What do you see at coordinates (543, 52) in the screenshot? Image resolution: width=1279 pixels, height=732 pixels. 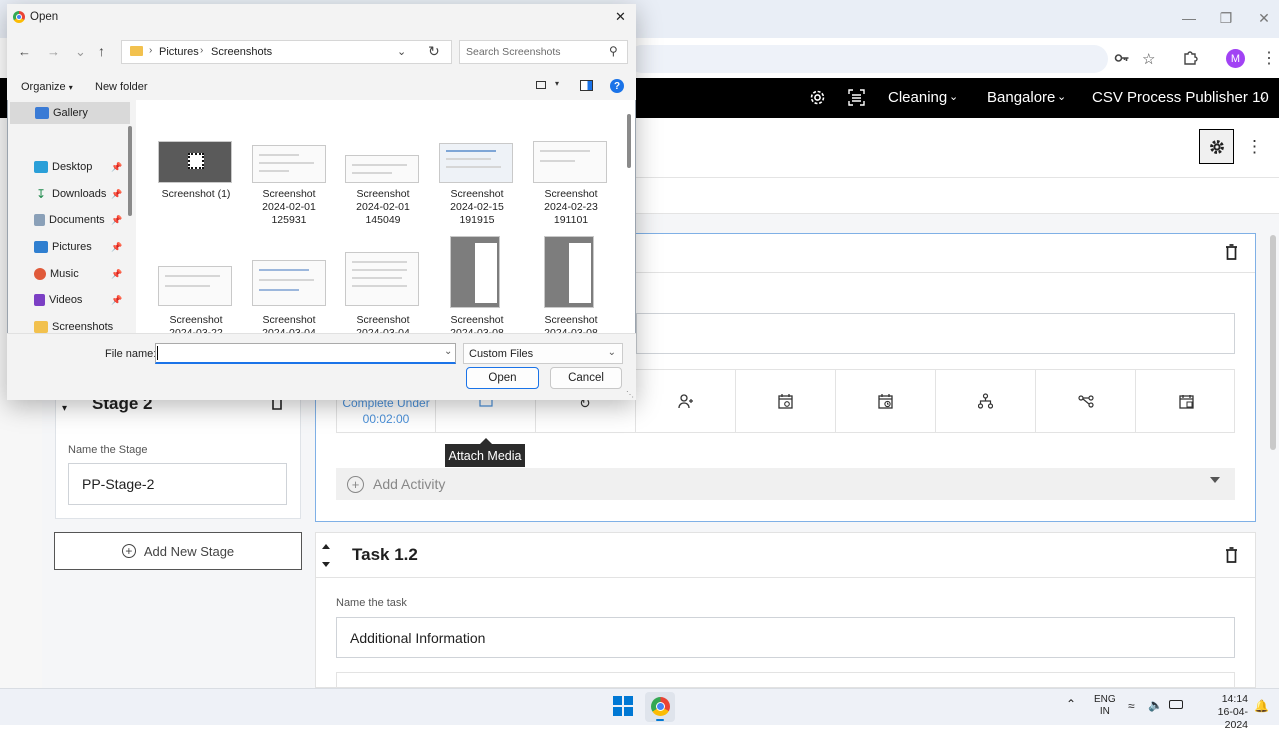 I see `search-input: Search Screenshots ⚲` at bounding box center [543, 52].